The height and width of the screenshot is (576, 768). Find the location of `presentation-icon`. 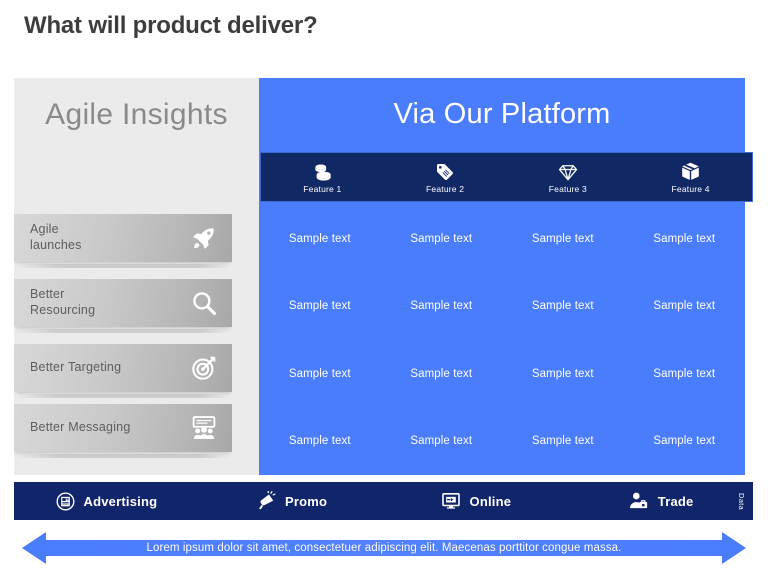

presentation-icon is located at coordinates (204, 428).